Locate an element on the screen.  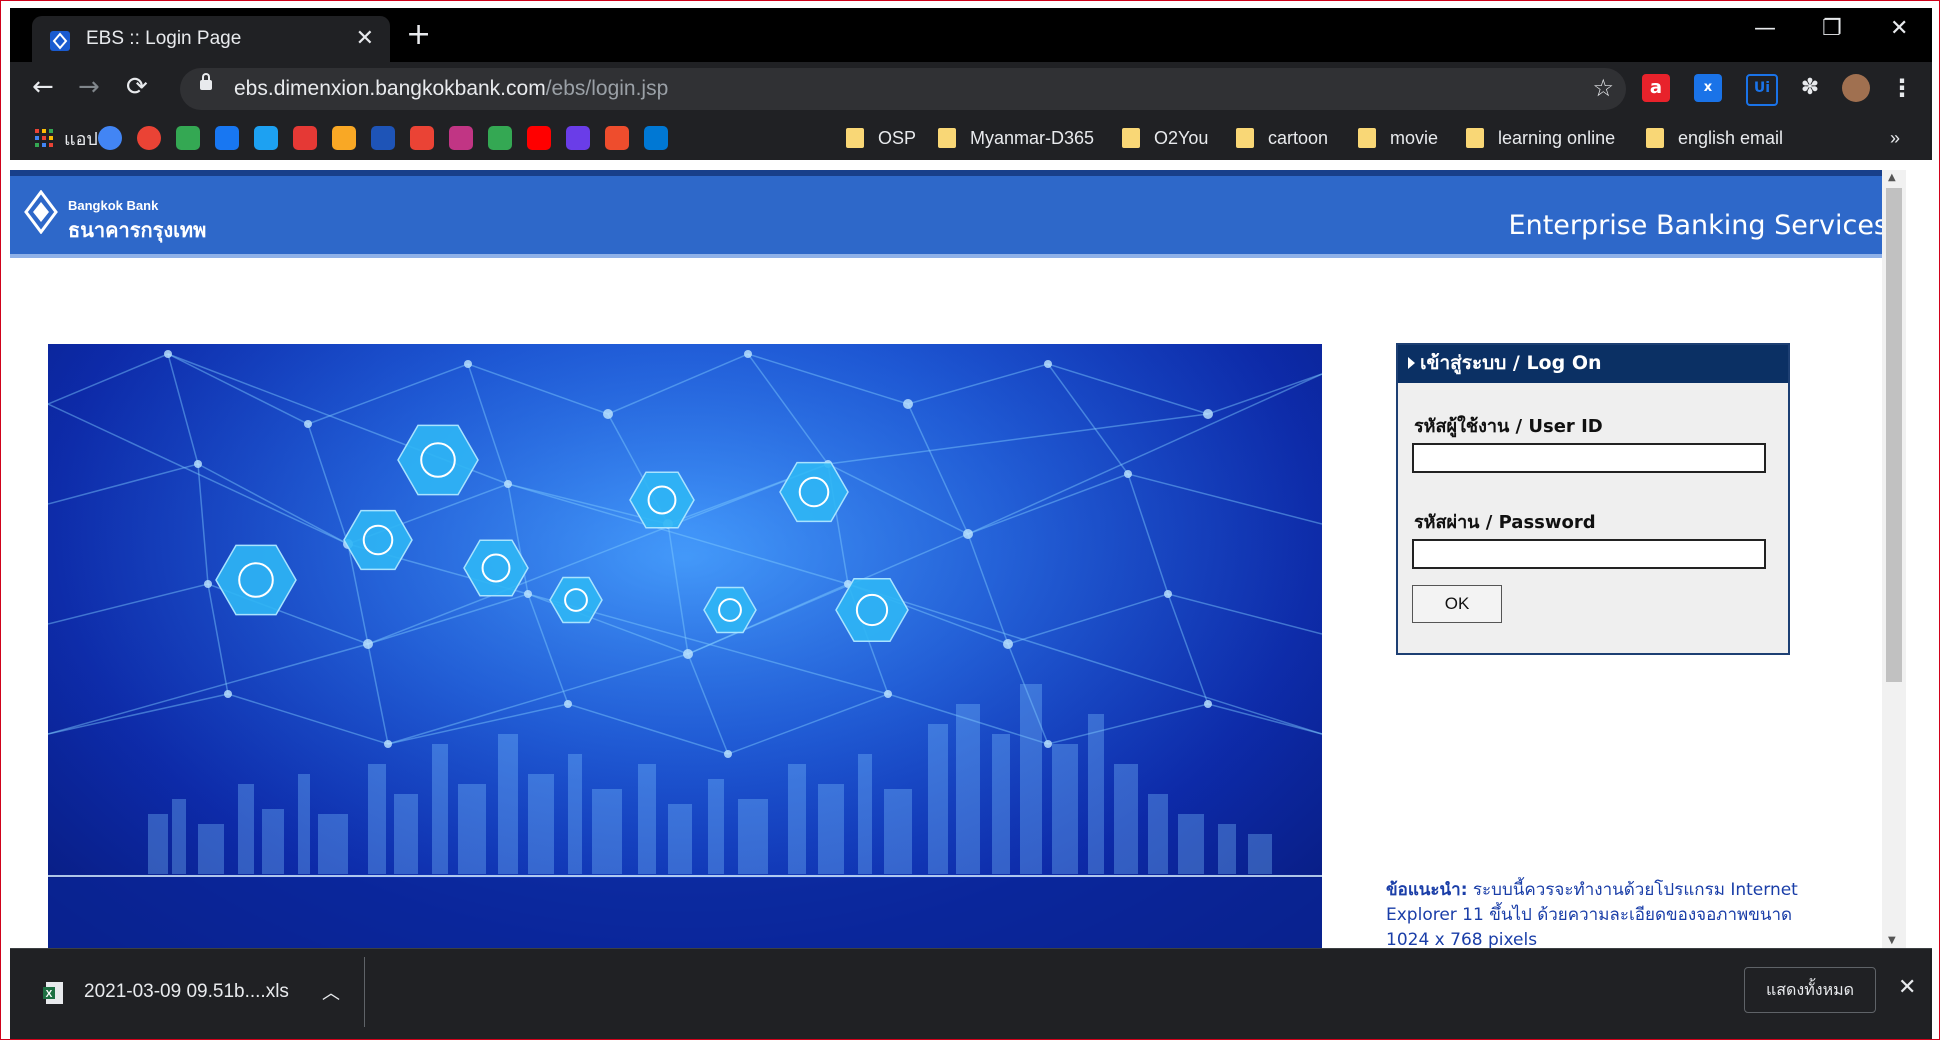
lock-icon is located at coordinates (206, 81).